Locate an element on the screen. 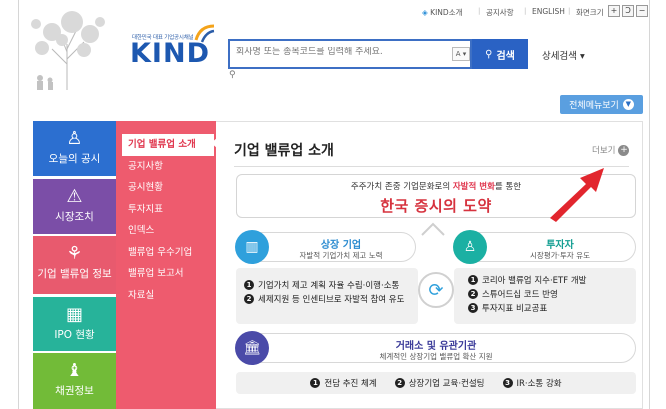 This screenshot has width=666, height=409. page-title: 기업 밸류업 소개 is located at coordinates (284, 151).